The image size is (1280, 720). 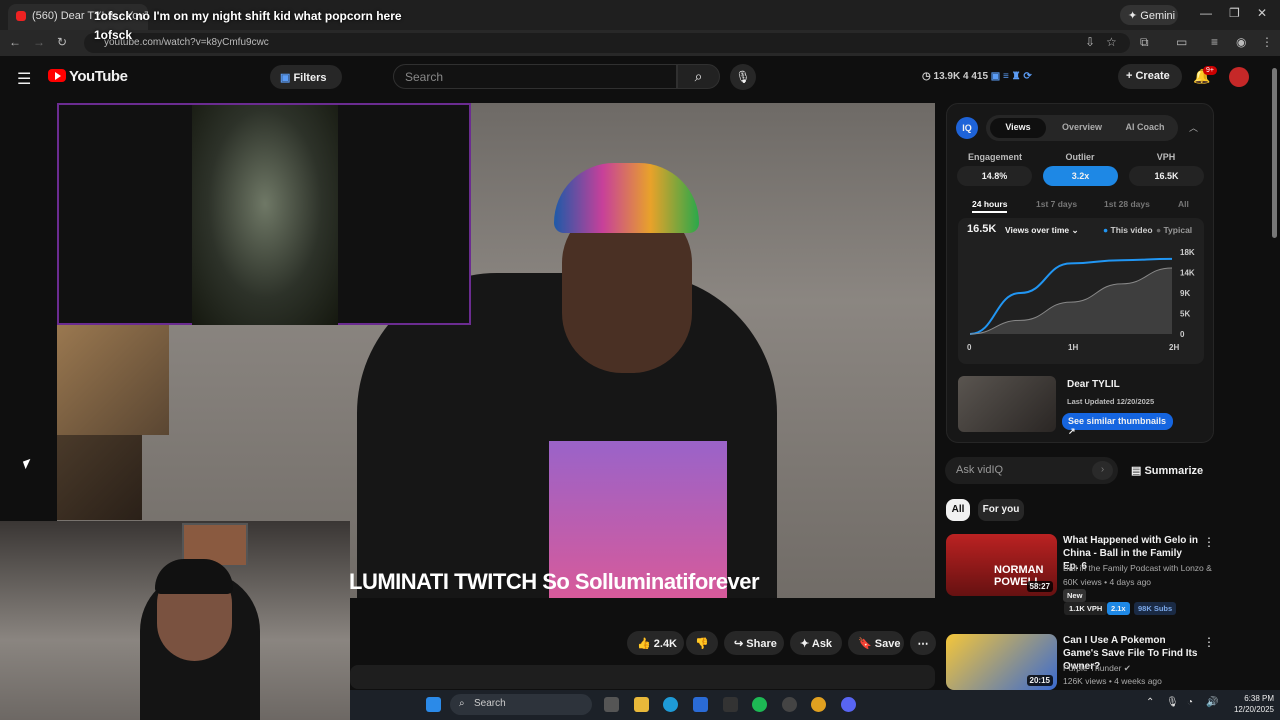 I want to click on related-thumbnail: NORMAN POWELL 58:27, so click(x=1001, y=565).